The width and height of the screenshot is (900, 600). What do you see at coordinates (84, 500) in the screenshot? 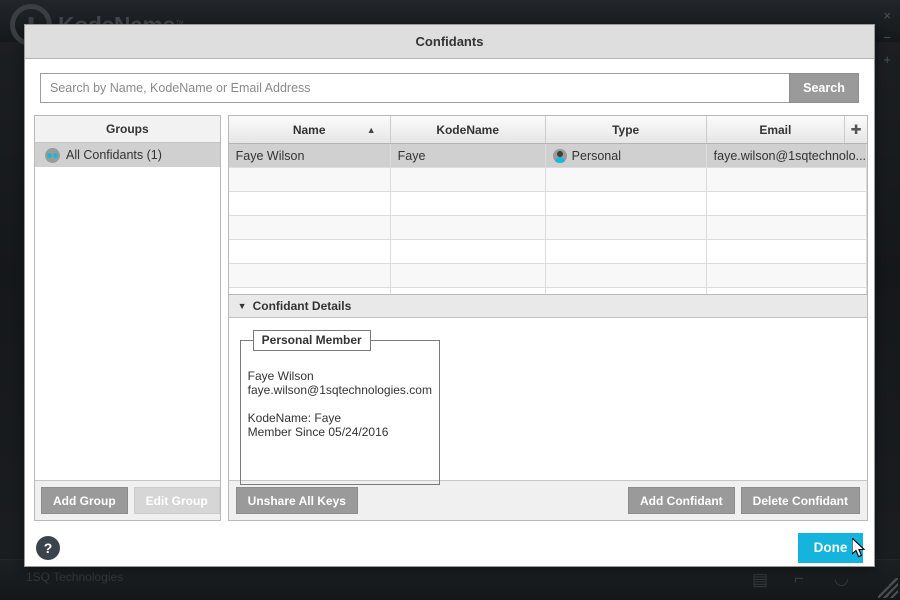
I see `add-group-button: Add Group` at bounding box center [84, 500].